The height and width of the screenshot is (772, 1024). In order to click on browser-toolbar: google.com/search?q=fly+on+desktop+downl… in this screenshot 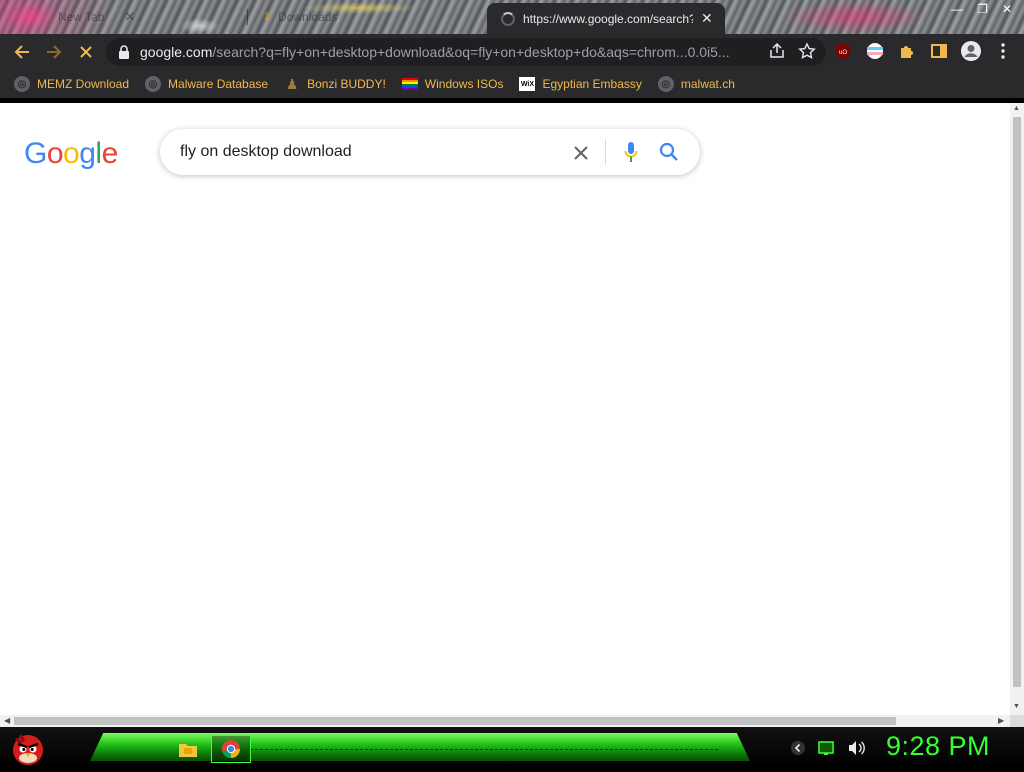, I will do `click(512, 52)`.